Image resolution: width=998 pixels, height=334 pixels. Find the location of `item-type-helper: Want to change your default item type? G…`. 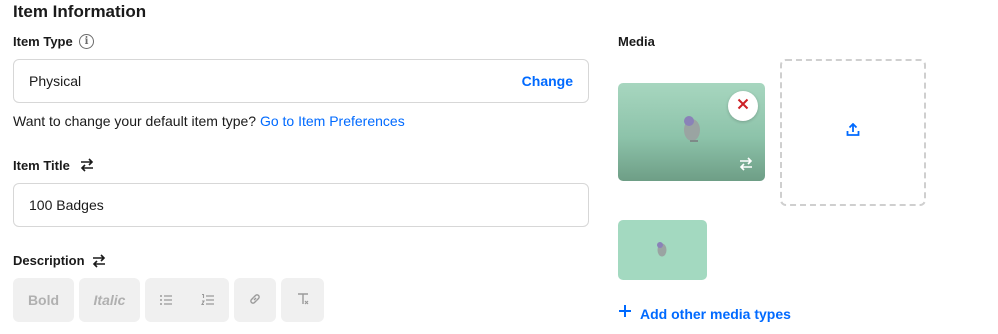

item-type-helper: Want to change your default item type? G… is located at coordinates (209, 121).